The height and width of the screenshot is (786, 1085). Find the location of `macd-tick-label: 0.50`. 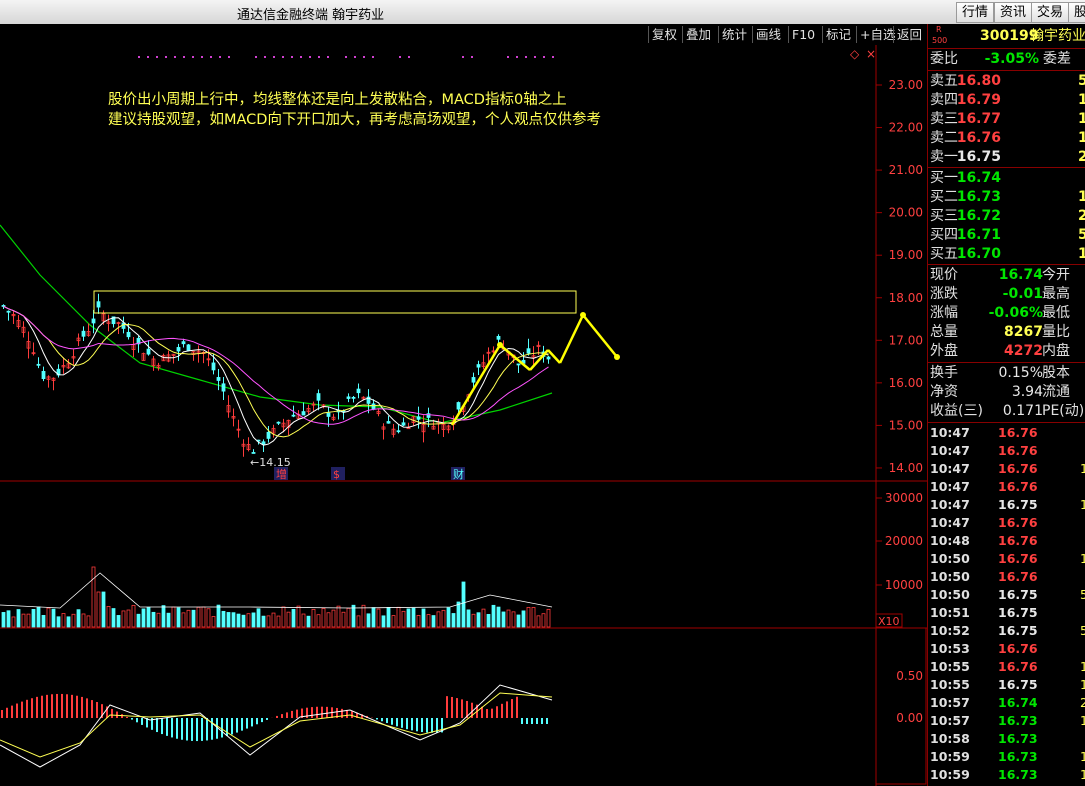

macd-tick-label: 0.50 is located at coordinates (909, 676).